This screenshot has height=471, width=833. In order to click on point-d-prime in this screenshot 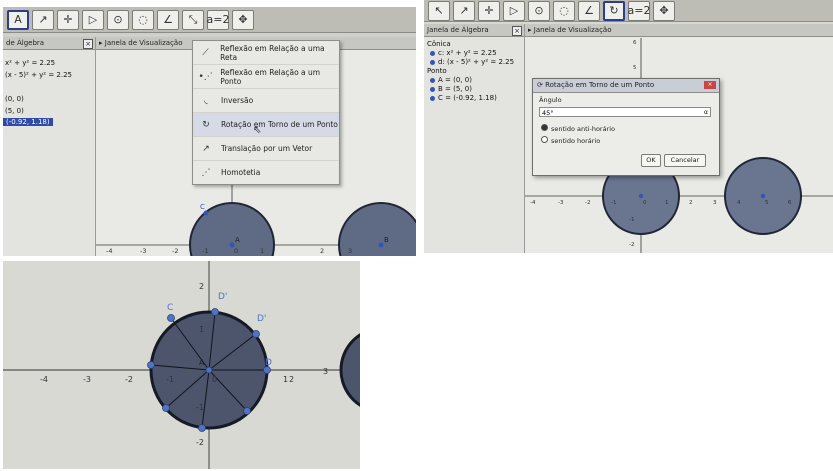, I will do `click(215, 312)`.